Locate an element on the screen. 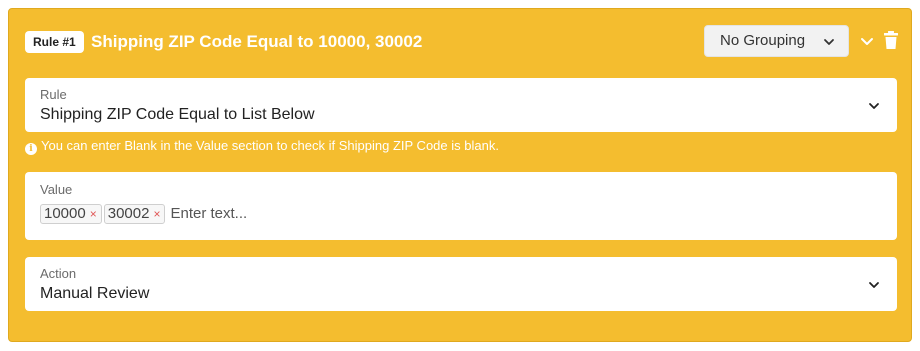  value-tag: 30002 × is located at coordinates (134, 214).